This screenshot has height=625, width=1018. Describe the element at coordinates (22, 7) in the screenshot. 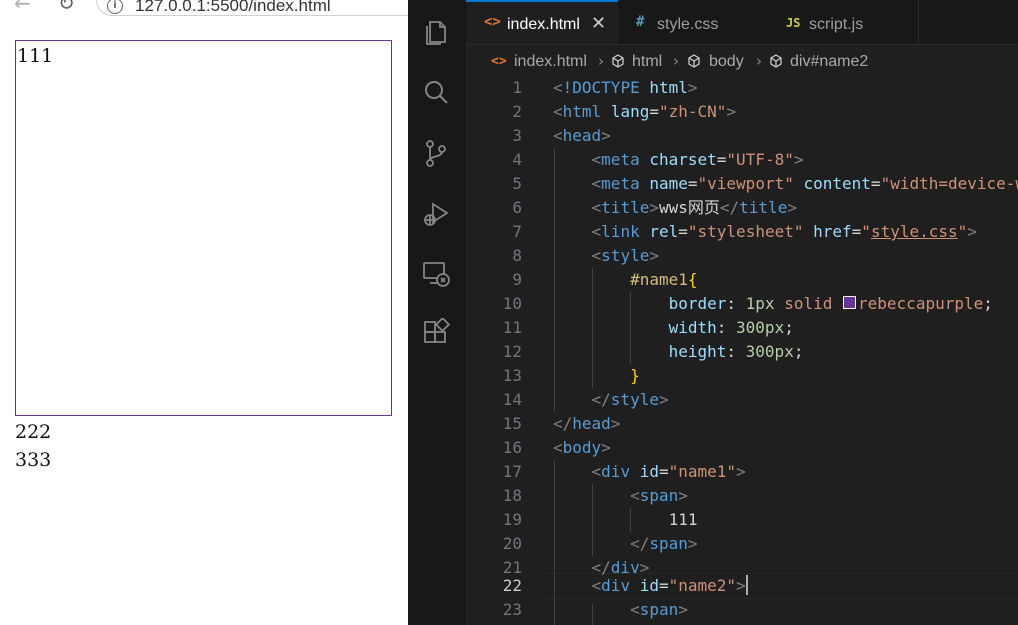

I see `back-arrow-icon: ←` at that location.